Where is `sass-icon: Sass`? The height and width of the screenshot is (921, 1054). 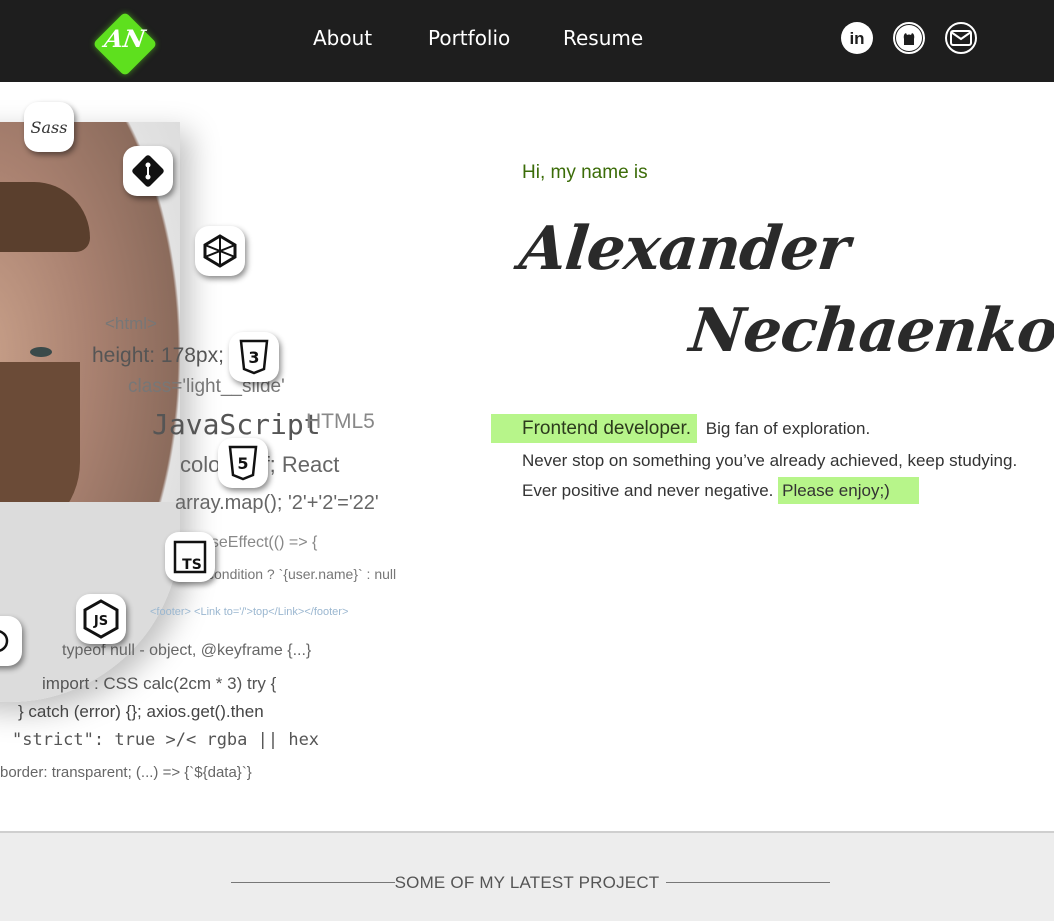 sass-icon: Sass is located at coordinates (49, 127).